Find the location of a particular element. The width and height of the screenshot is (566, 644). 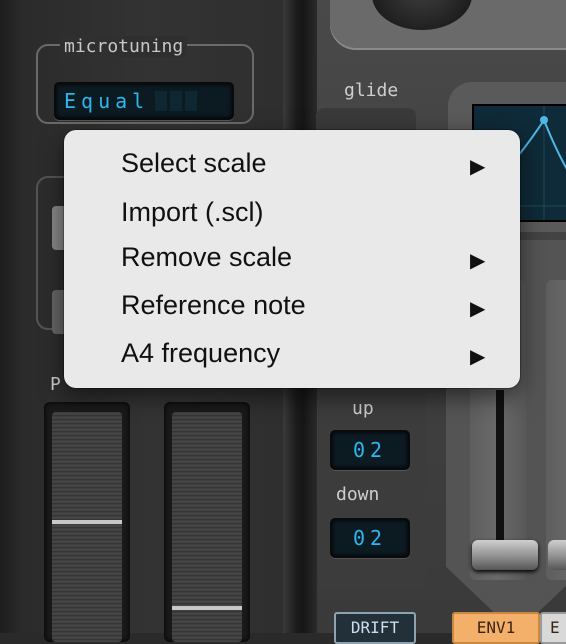

menu-item-reference-note: Reference note ▶ is located at coordinates (292, 306).